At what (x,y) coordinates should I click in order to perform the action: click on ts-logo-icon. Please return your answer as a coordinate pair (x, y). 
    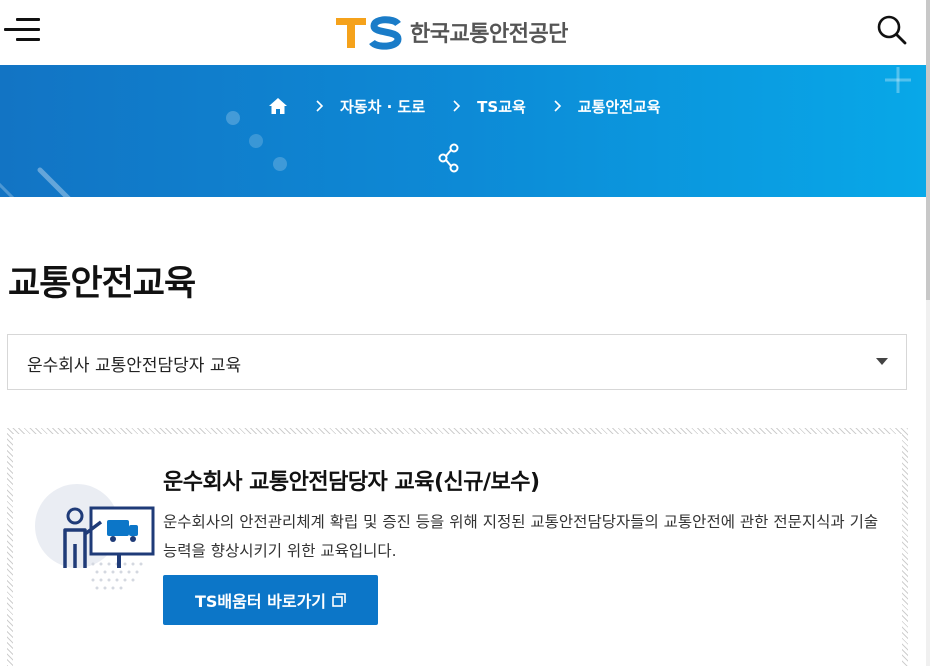
    Looking at the image, I should click on (369, 33).